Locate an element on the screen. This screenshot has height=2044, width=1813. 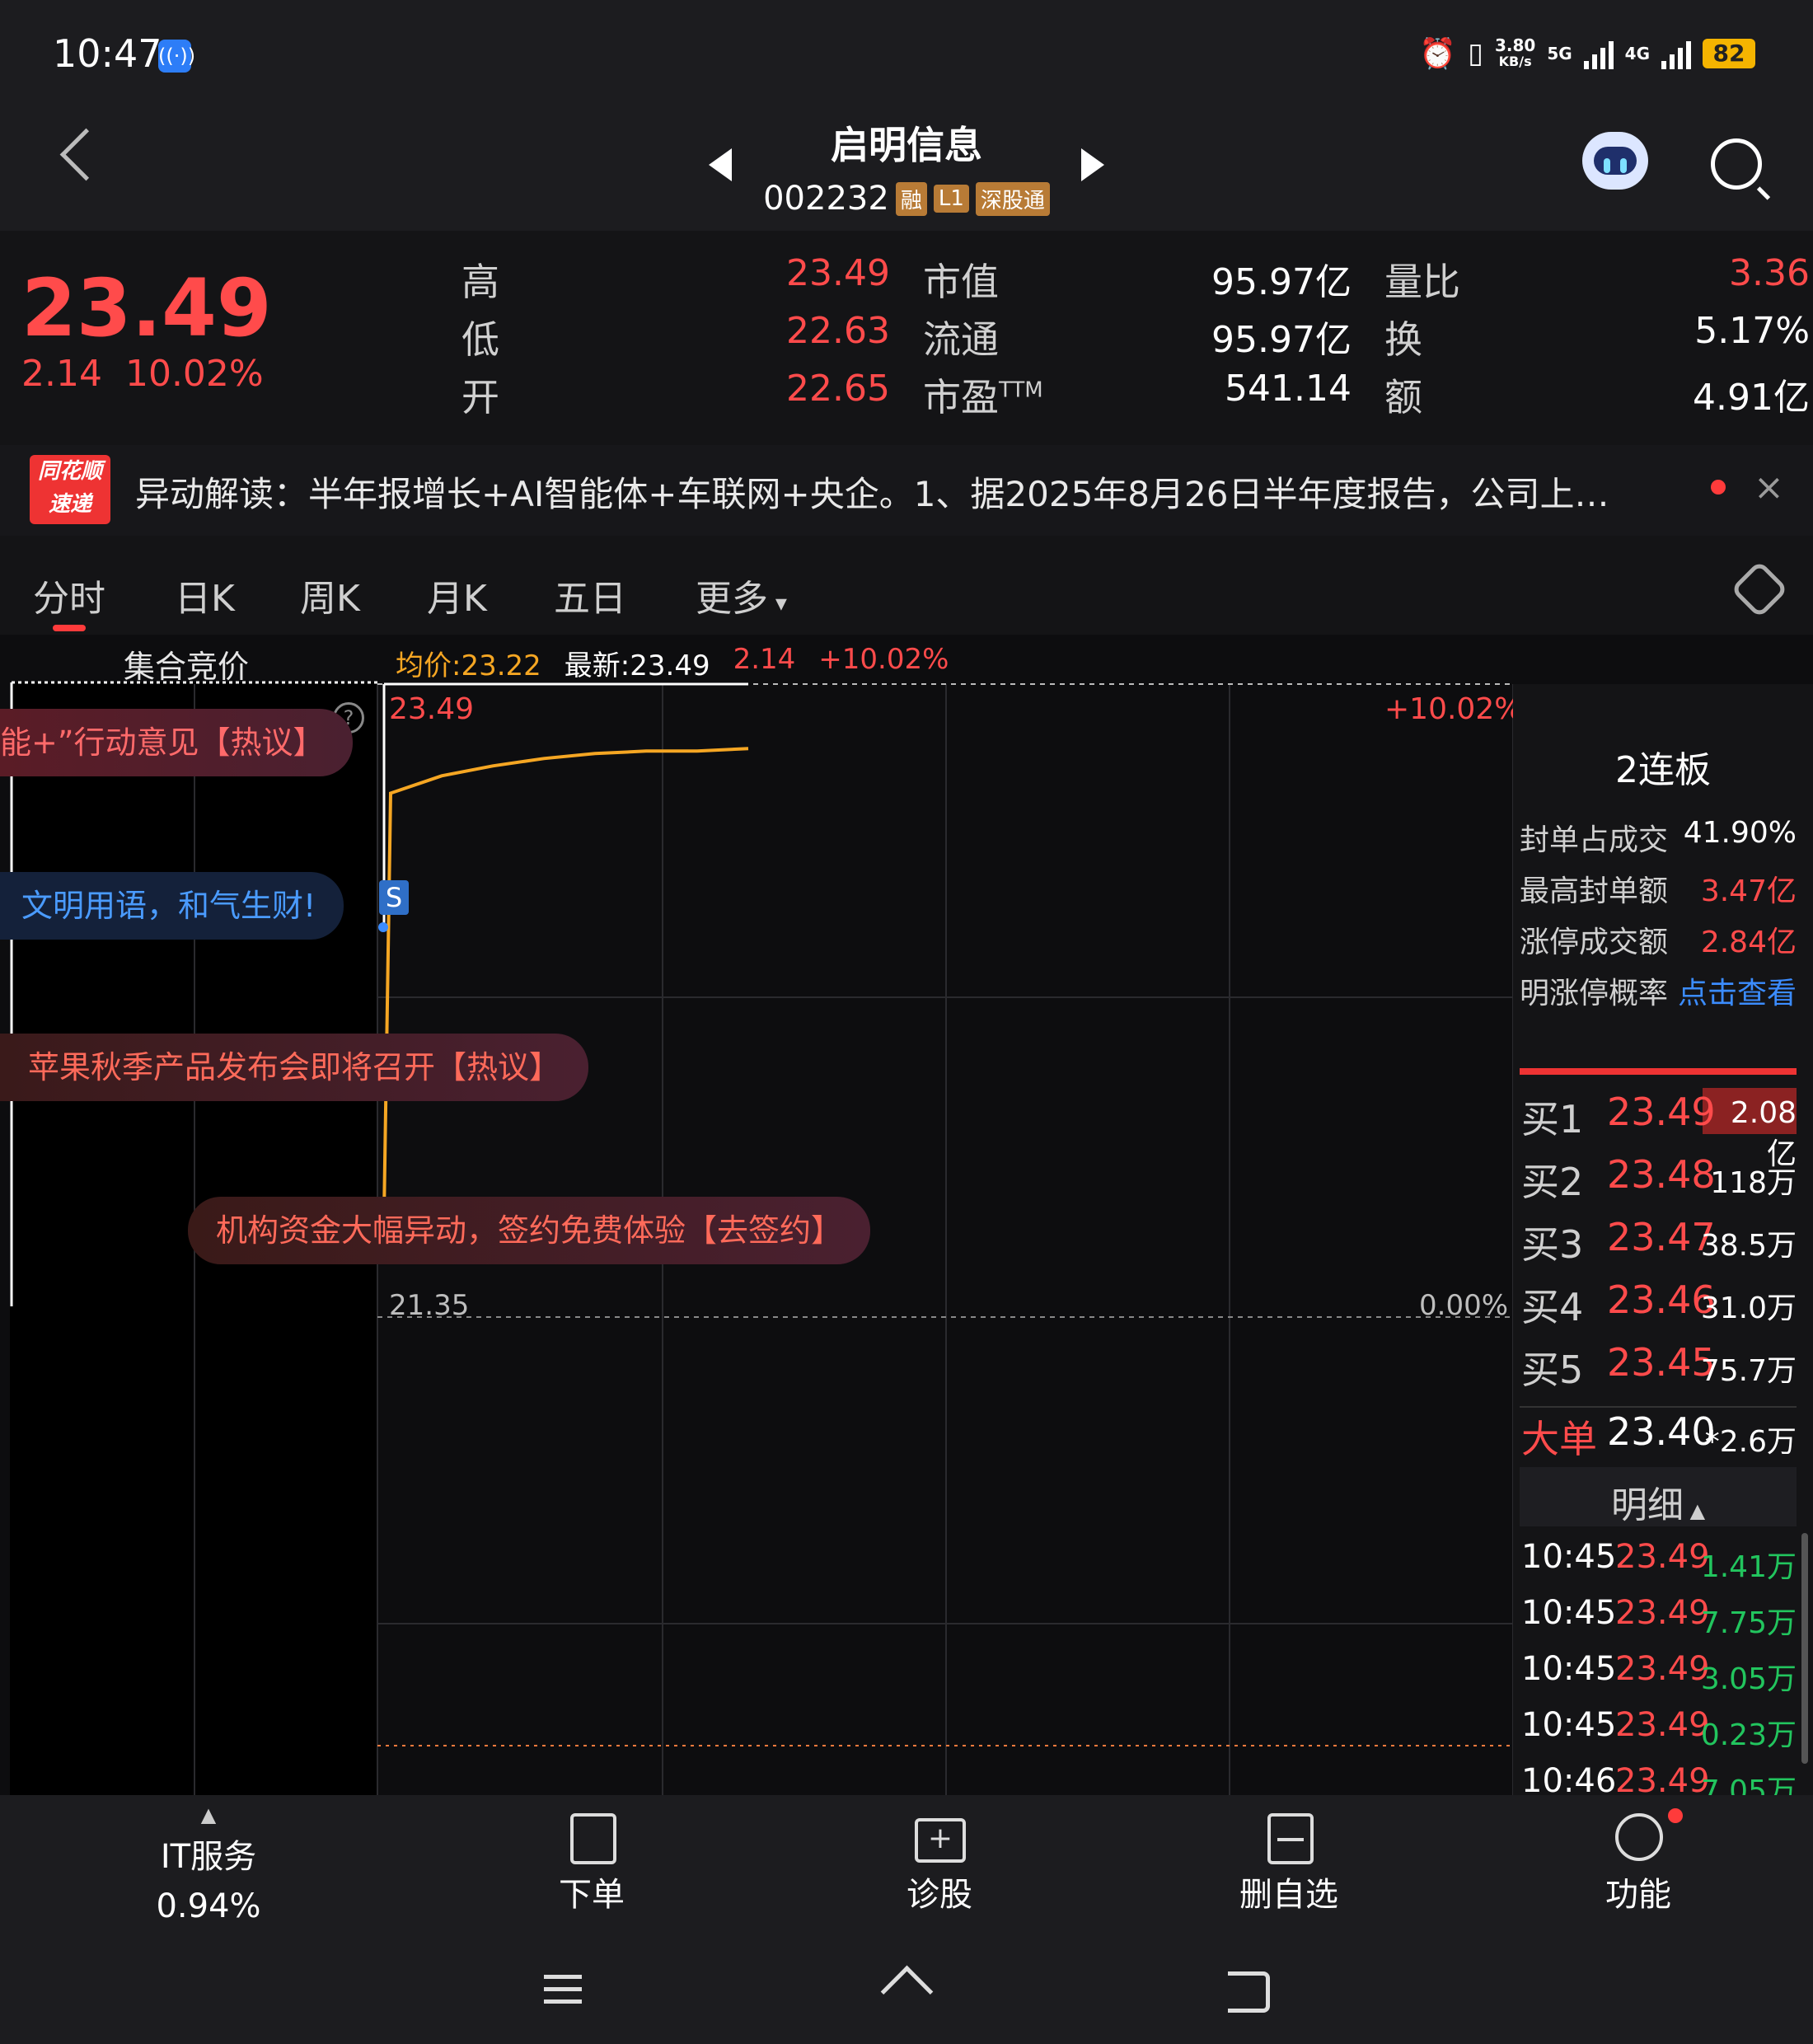
quote-panel is located at coordinates (906, 338).